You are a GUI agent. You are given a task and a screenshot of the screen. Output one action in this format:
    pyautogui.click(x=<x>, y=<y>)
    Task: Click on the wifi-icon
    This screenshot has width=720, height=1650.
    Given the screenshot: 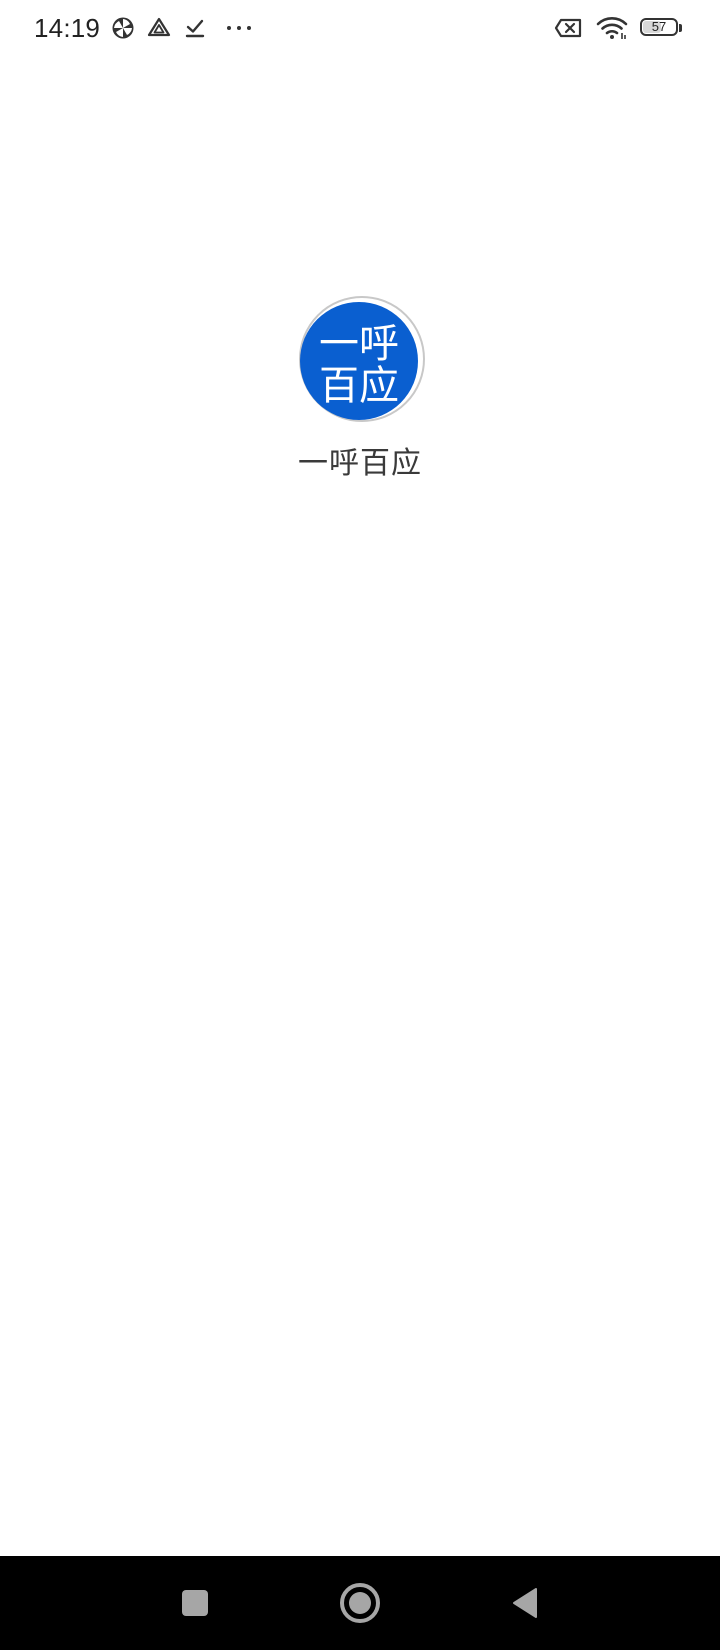 What is the action you would take?
    pyautogui.click(x=612, y=28)
    